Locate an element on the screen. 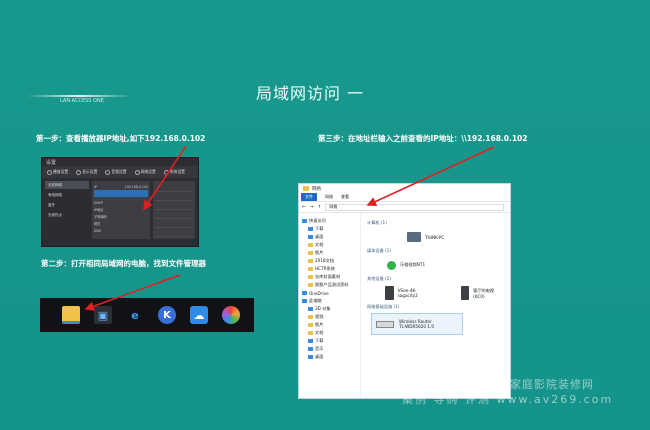  player-side-menu: 无线网络 有线网络 蓝牙 无线热点 is located at coordinates (67, 210).